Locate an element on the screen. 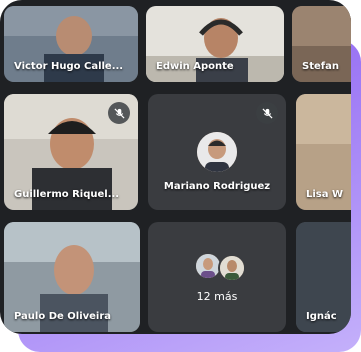 Image resolution: width=361 pixels, height=352 pixels. overflow-tile: 12 más is located at coordinates (217, 277).